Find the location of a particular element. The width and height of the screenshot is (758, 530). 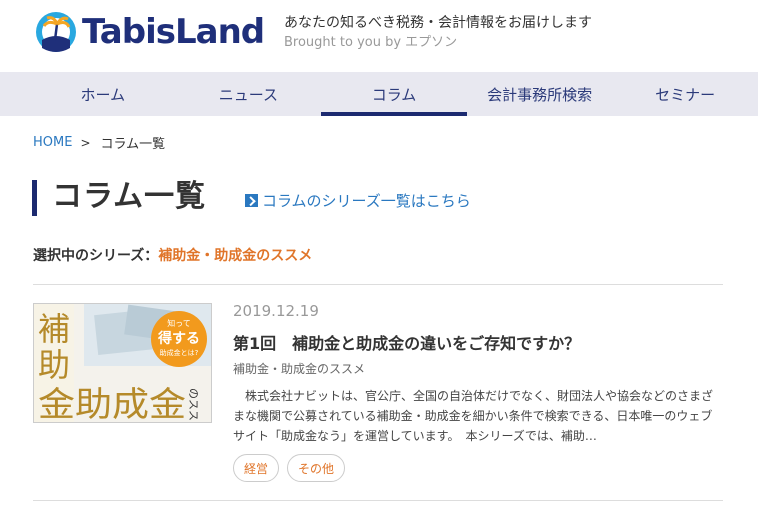

site-logo: TabisLand is located at coordinates (149, 32).